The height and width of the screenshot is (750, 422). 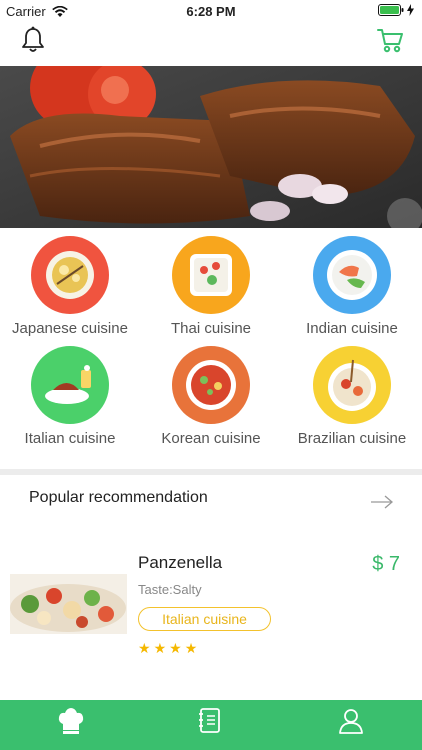 What do you see at coordinates (209, 720) in the screenshot?
I see `menu-book-icon` at bounding box center [209, 720].